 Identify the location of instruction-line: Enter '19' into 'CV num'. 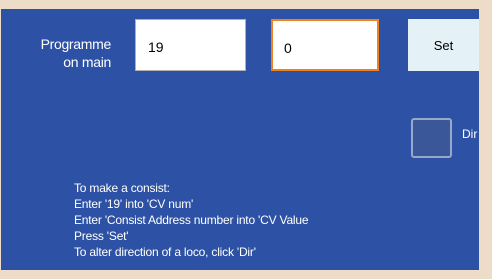
(134, 204).